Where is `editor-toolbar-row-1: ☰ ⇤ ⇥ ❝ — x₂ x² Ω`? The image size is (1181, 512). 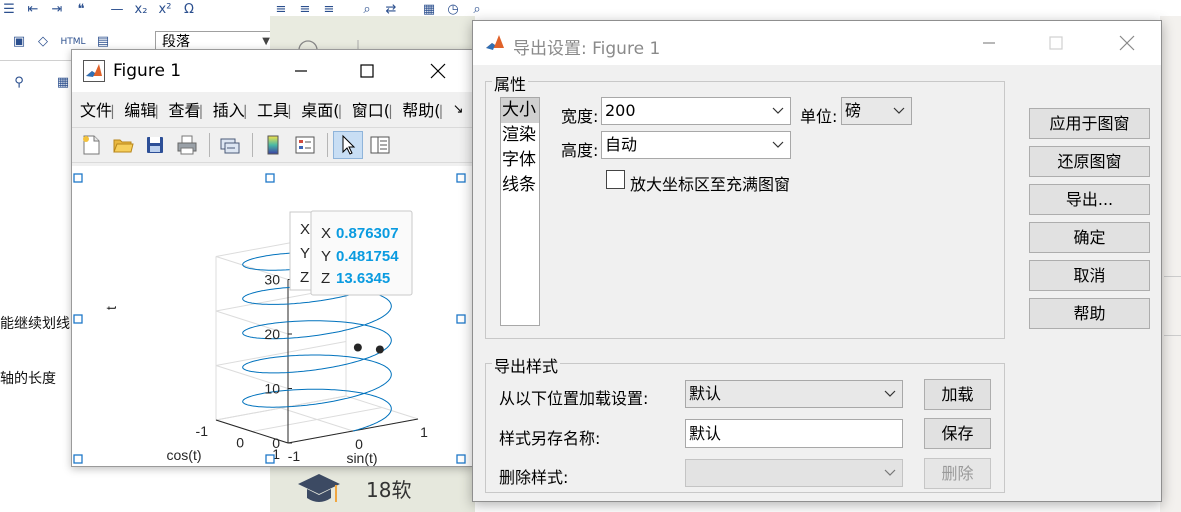 editor-toolbar-row-1: ☰ ⇤ ⇥ ❝ — x₂ x² Ω is located at coordinates (102, 10).